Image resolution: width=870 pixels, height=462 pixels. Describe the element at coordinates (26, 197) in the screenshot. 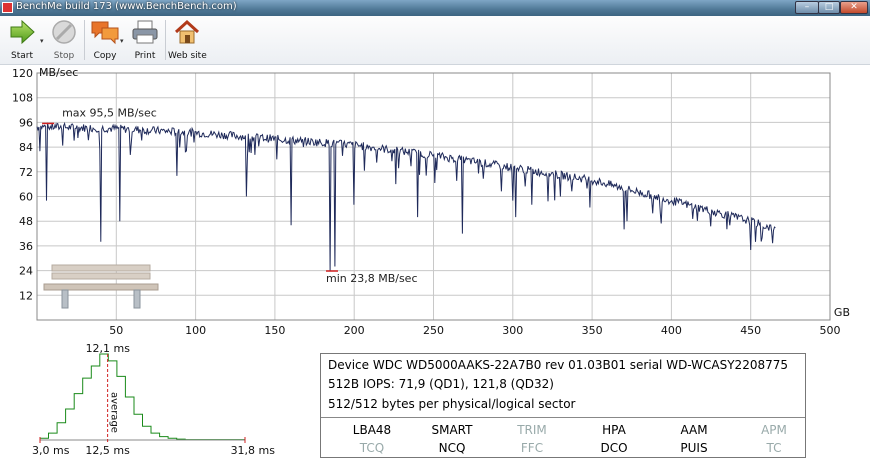

I see `y-tick-label: 60` at that location.